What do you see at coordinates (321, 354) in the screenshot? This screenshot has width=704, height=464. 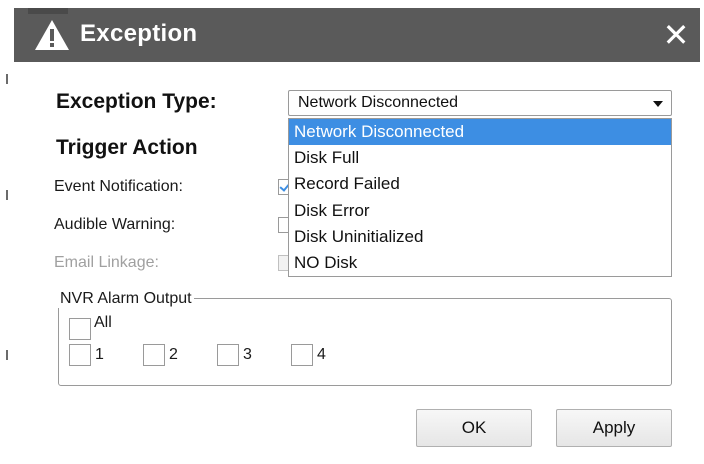 I see `alarm-output-4-label: 4` at bounding box center [321, 354].